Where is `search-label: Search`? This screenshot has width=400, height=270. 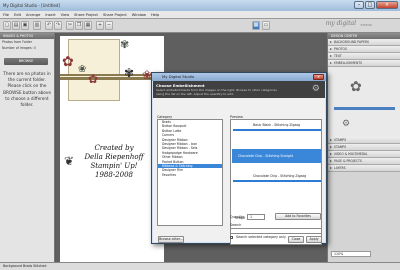 search-label: Search is located at coordinates (236, 225).